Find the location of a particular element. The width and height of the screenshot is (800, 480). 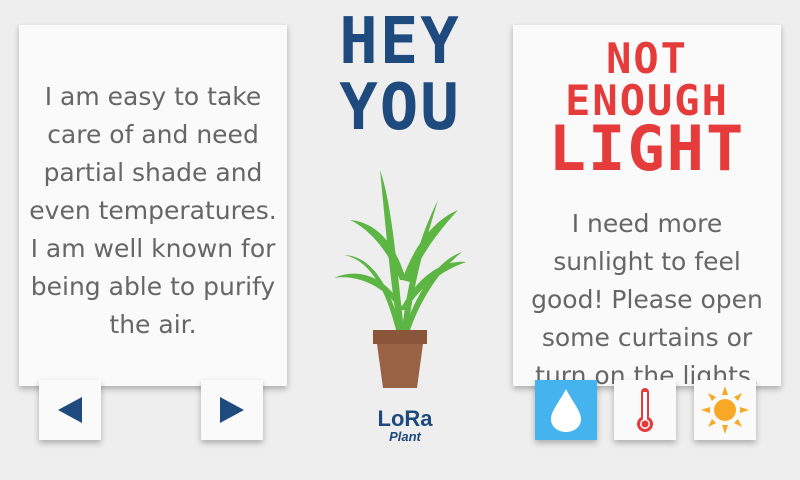

water-status-button is located at coordinates (566, 410).